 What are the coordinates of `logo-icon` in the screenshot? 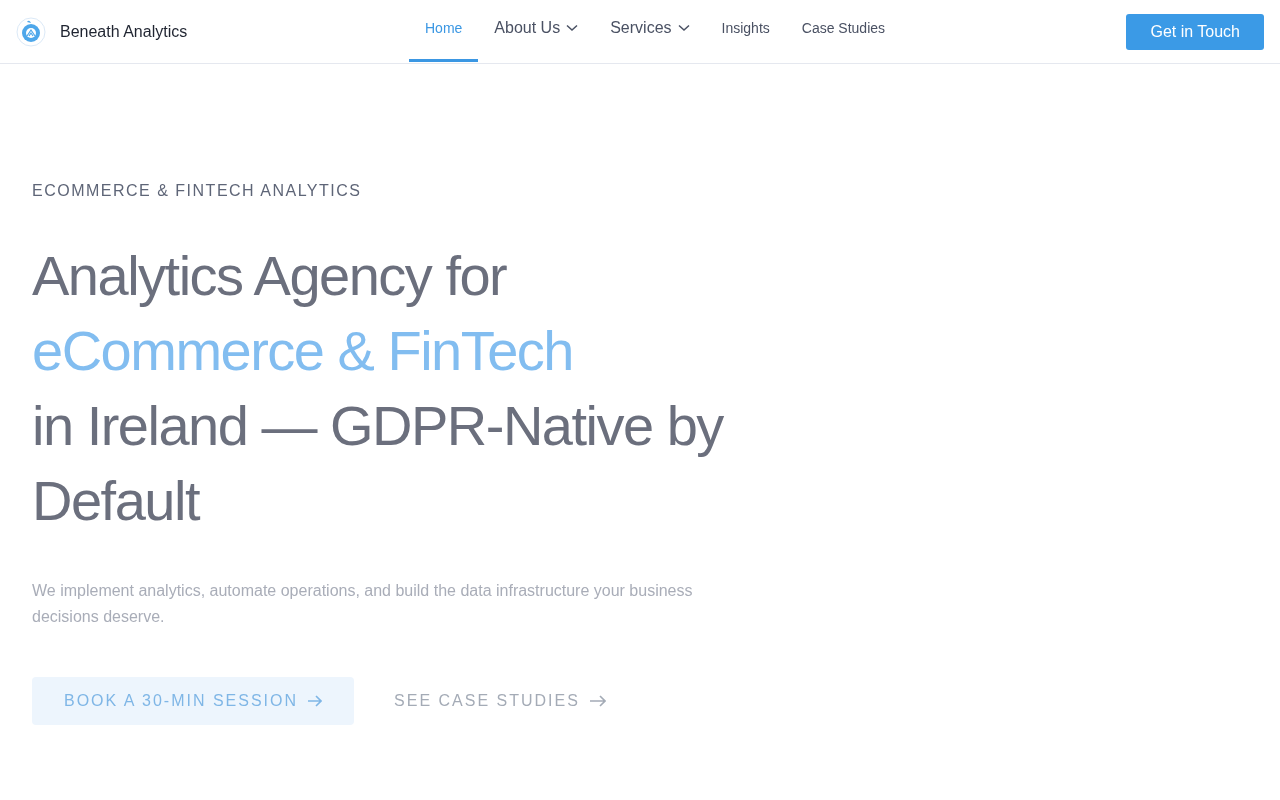 It's located at (31, 31).